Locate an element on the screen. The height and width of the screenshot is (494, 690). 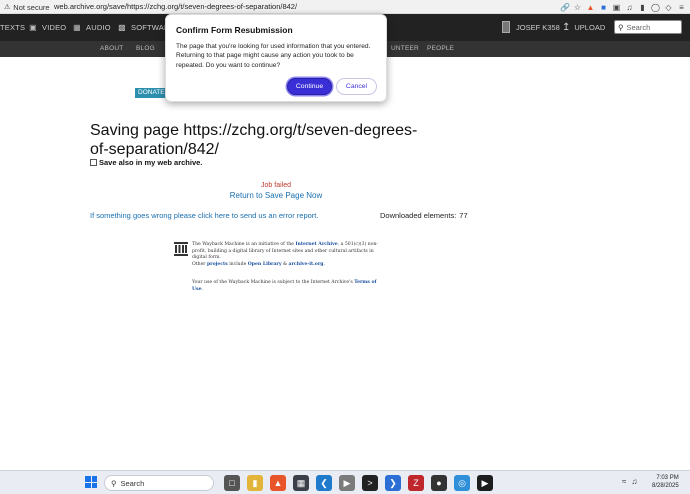
upload-button: ↥ UPLOAD is located at coordinates (583, 27).